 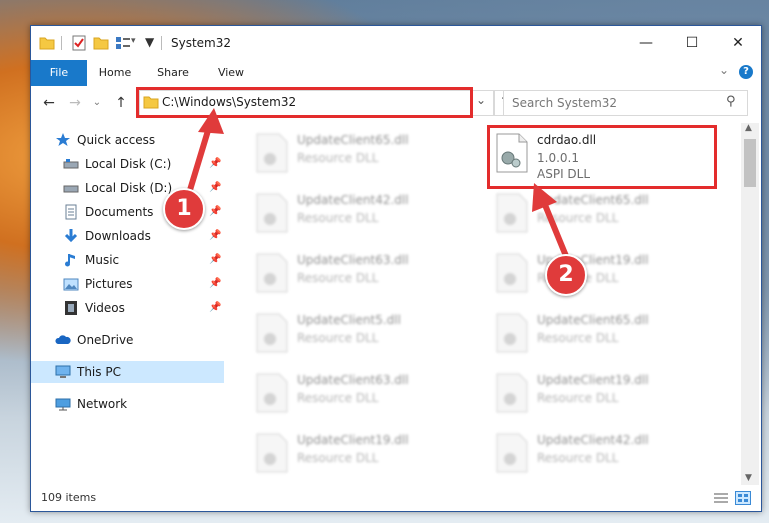 I want to click on sidebar-item-pictures: Pictures 📌, so click(x=127, y=284).